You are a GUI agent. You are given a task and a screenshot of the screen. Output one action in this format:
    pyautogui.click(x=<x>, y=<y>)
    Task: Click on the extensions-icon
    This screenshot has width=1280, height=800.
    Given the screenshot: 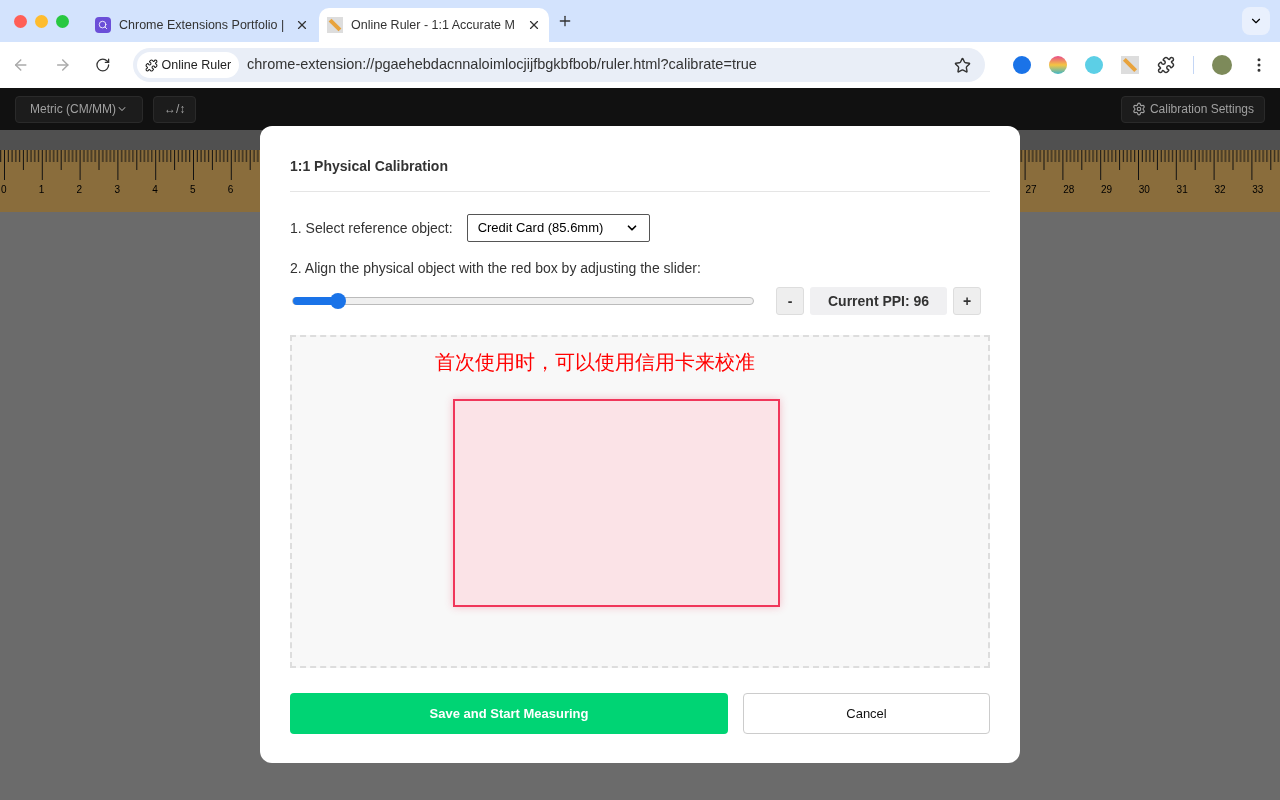 What is the action you would take?
    pyautogui.click(x=1166, y=65)
    